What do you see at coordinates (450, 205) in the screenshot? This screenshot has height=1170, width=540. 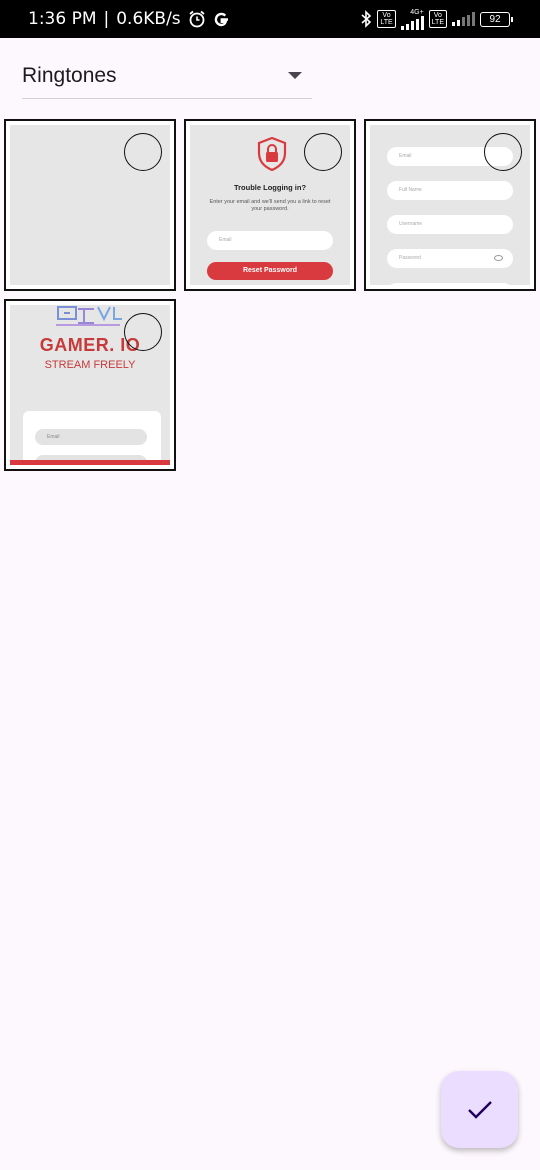 I see `media-tile-3: Email Full Name Username Password` at bounding box center [450, 205].